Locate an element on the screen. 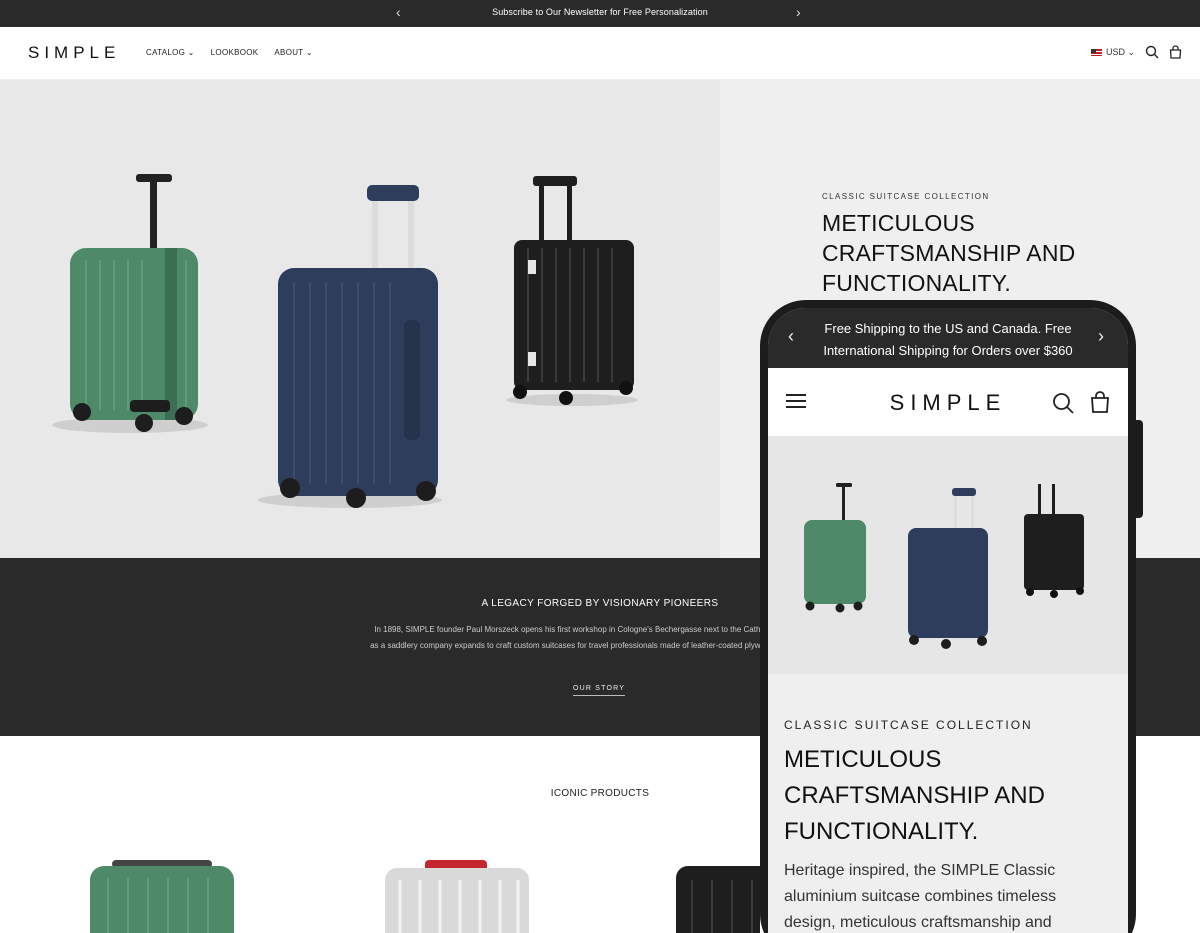 The image size is (1200, 933). navy-suitcase is located at coordinates (350, 346).